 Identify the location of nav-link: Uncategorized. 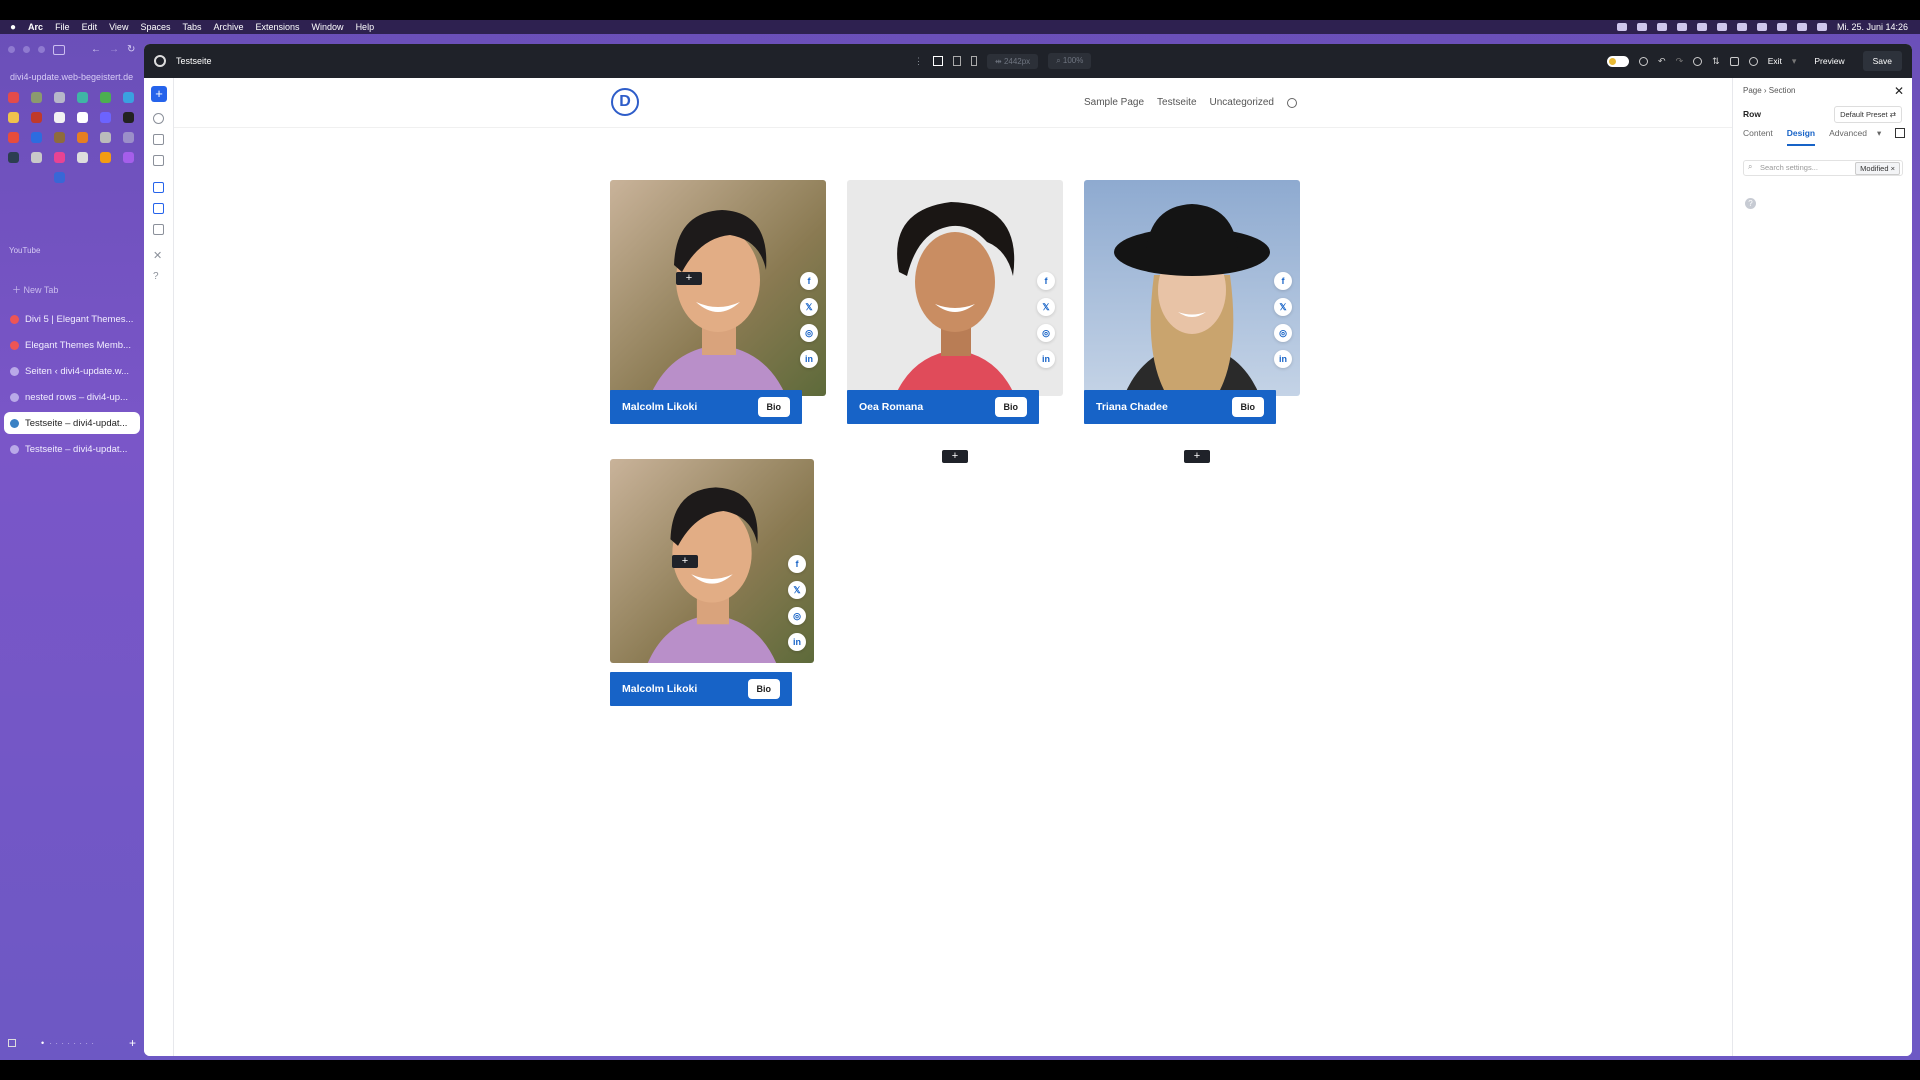
(1242, 102).